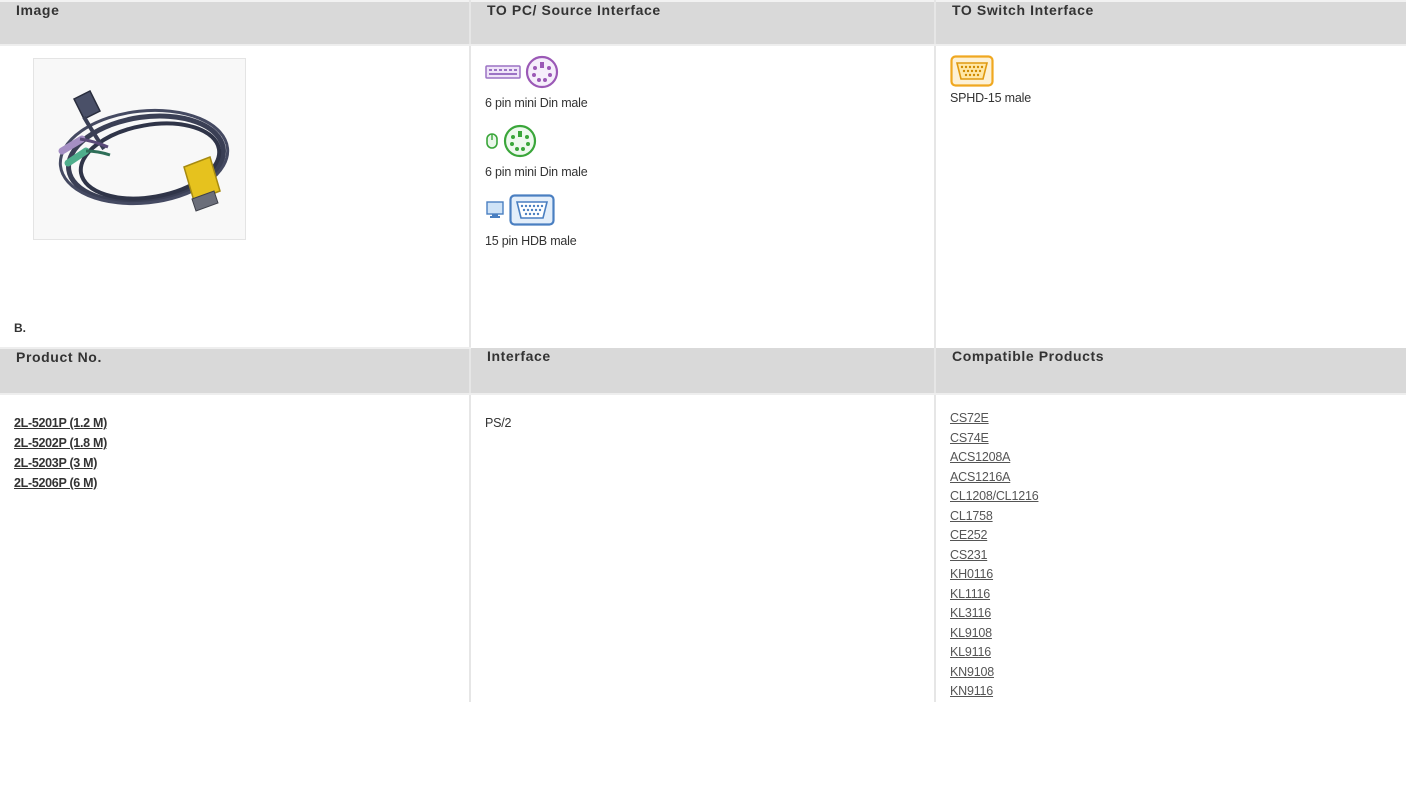 The image size is (1406, 810). What do you see at coordinates (536, 172) in the screenshot?
I see `pc-interface-mouse-text: 6 pin mini Din male` at bounding box center [536, 172].